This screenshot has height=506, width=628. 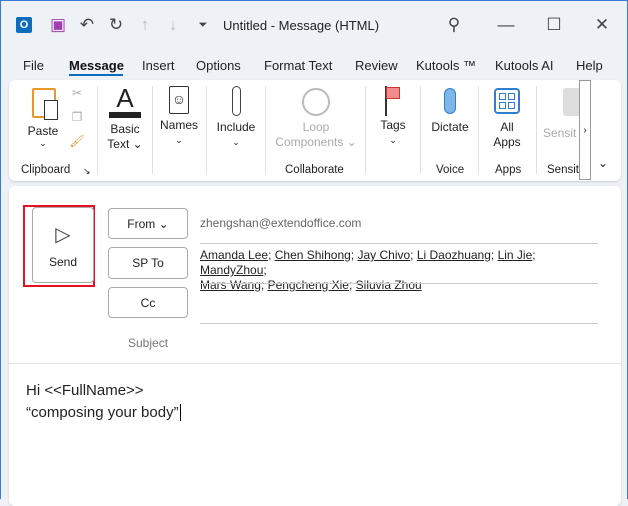 I want to click on recipient: Lin Jie, so click(x=515, y=255).